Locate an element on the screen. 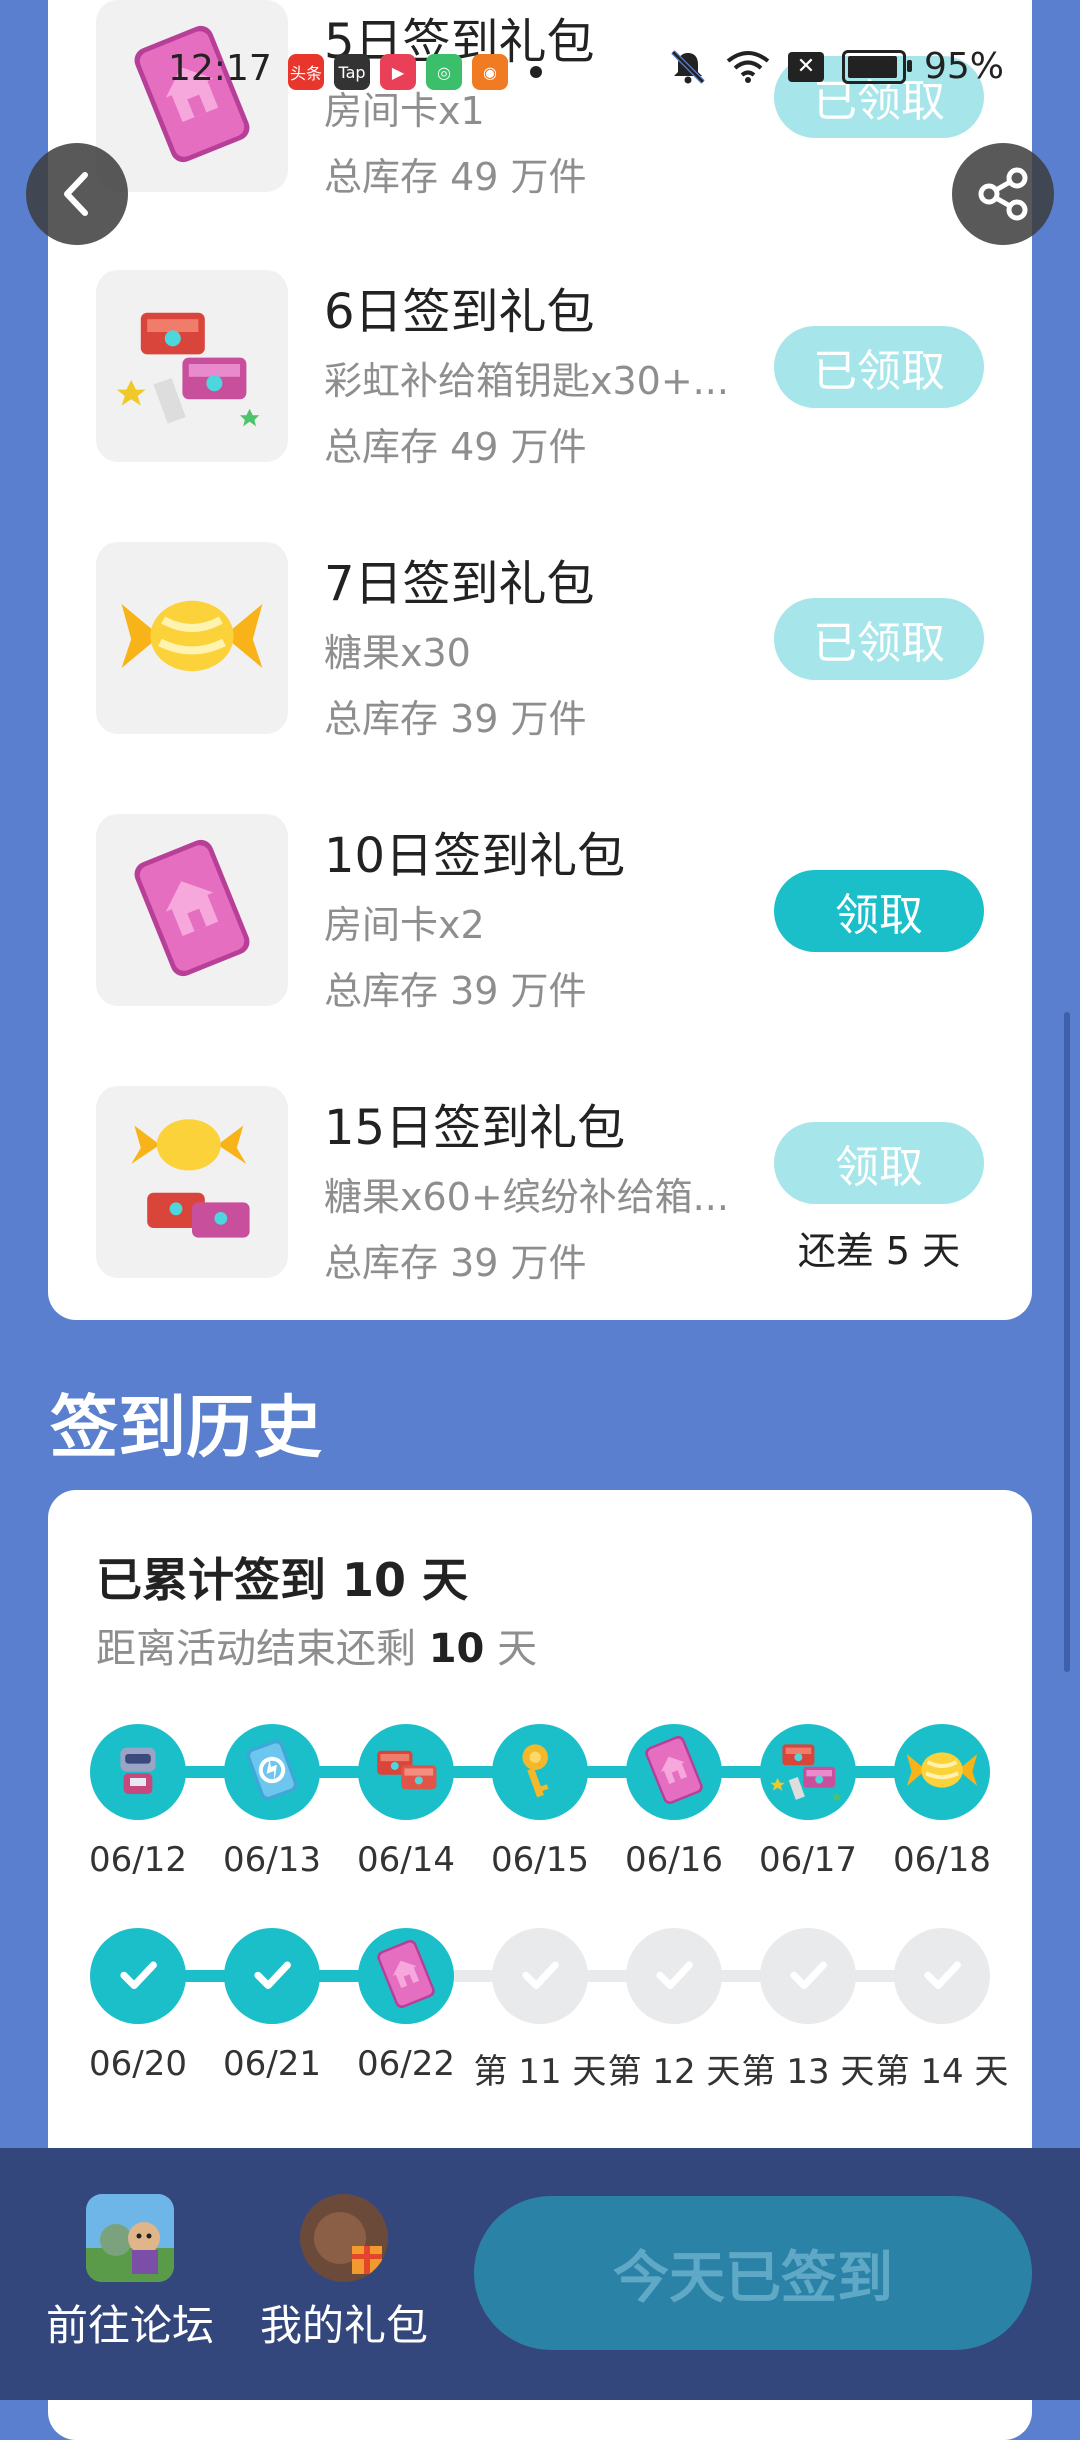  candy-and-box-icon is located at coordinates (192, 1182).